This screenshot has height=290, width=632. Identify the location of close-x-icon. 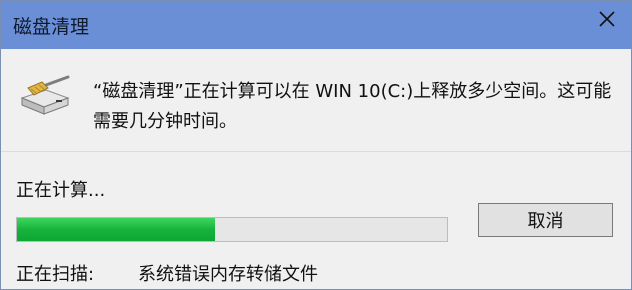
(607, 19).